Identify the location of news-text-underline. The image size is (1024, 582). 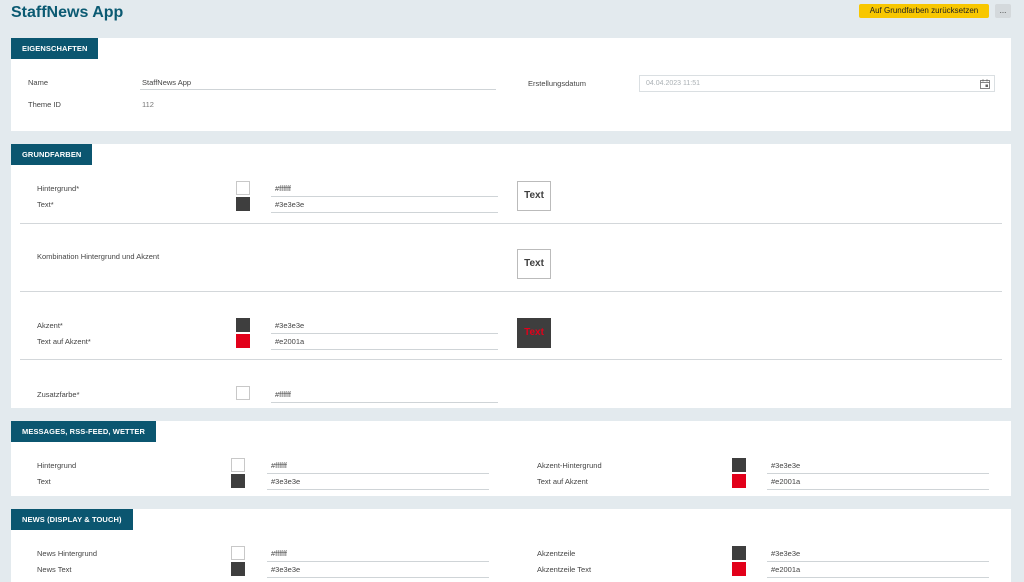
(378, 577).